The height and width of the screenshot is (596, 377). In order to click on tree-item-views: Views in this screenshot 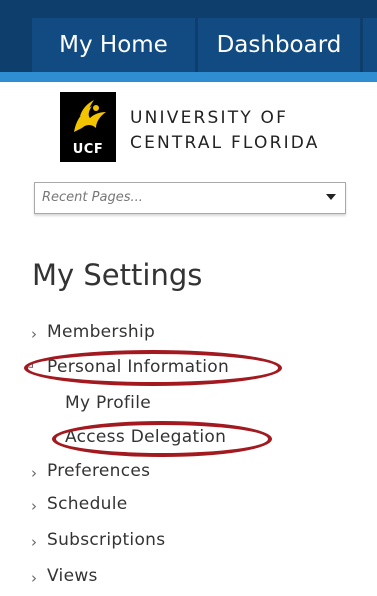, I will do `click(72, 576)`.